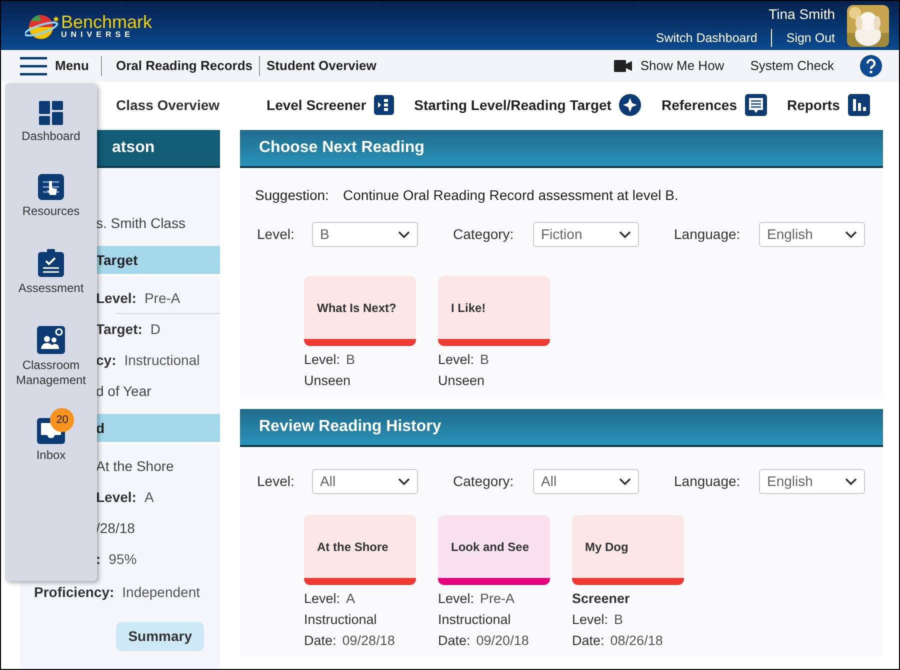  What do you see at coordinates (51, 187) in the screenshot?
I see `touch-screen-icon` at bounding box center [51, 187].